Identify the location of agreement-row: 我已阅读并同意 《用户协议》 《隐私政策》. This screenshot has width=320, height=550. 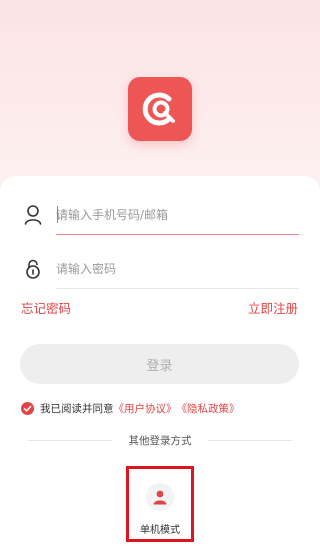
(130, 408).